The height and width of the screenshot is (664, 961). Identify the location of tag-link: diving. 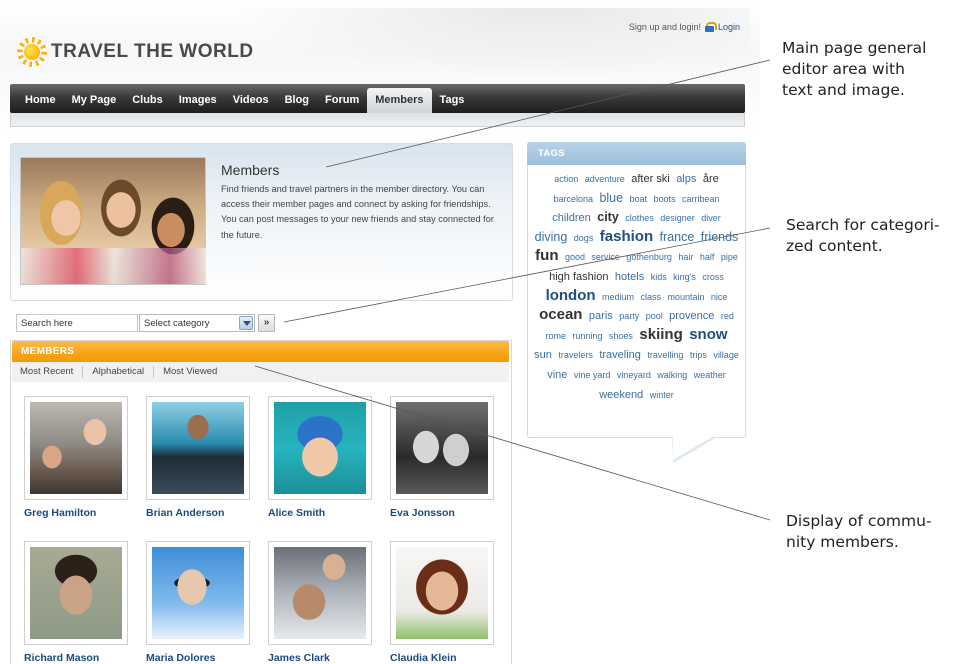
(551, 237).